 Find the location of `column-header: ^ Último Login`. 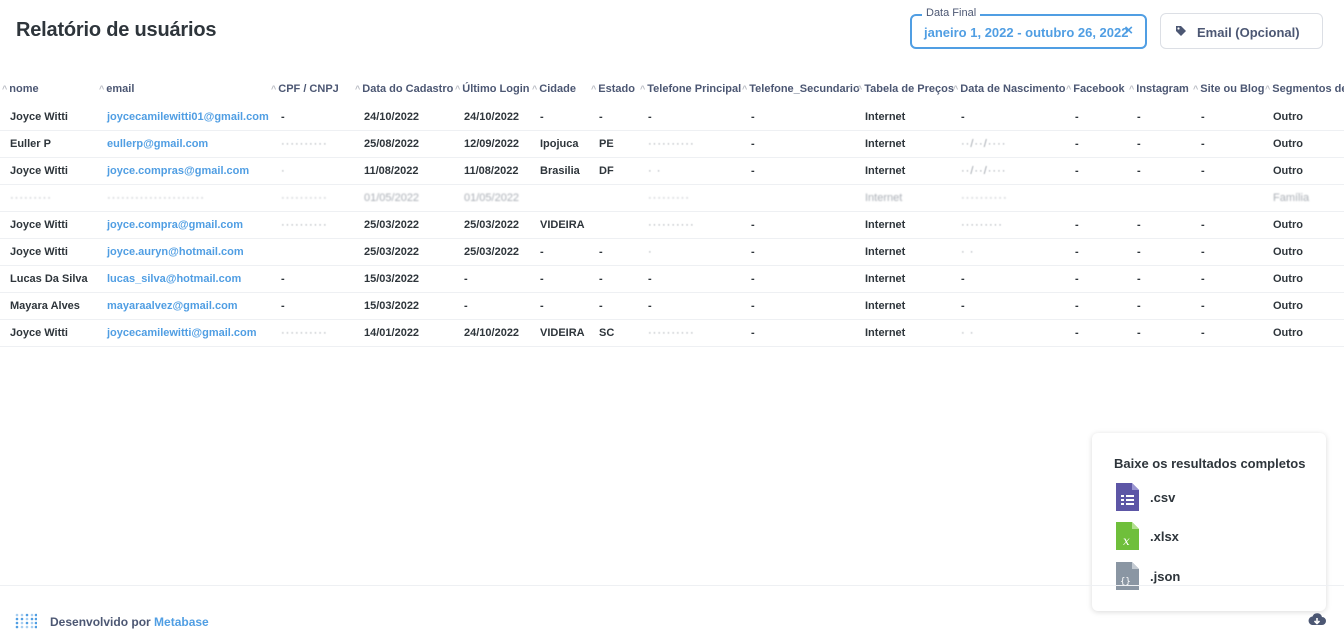

column-header: ^ Último Login is located at coordinates (492, 89).